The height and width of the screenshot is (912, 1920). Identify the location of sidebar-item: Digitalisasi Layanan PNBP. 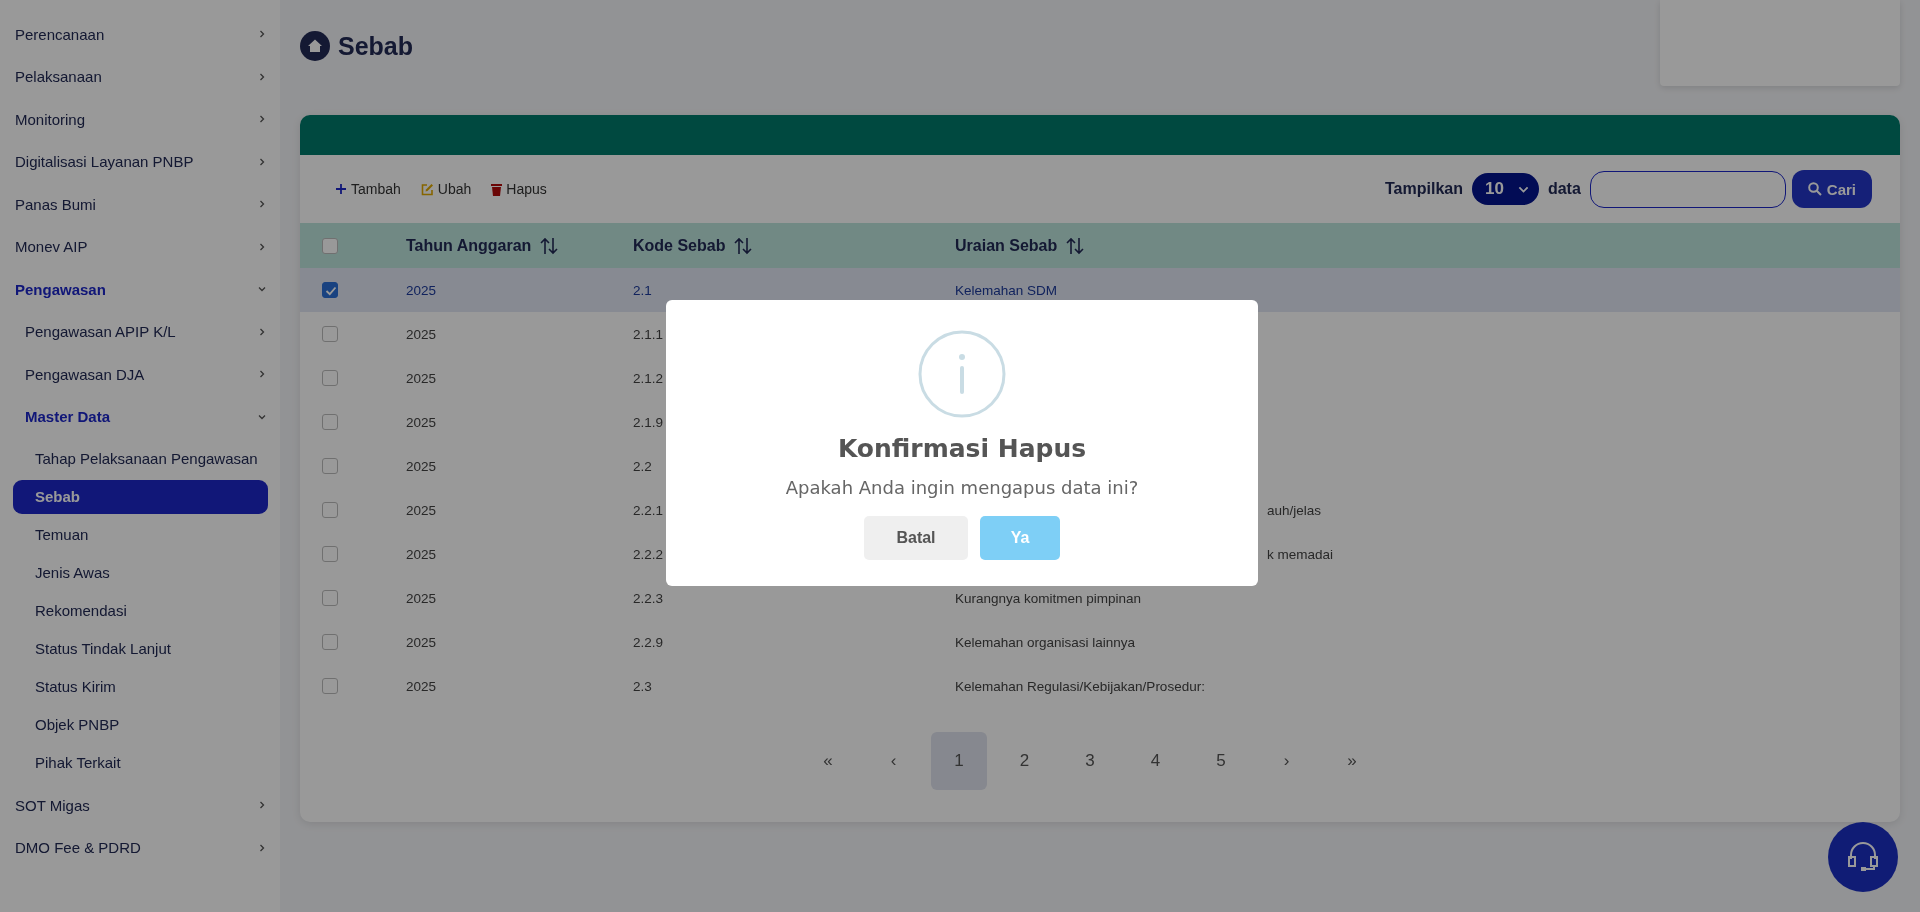
(140, 161).